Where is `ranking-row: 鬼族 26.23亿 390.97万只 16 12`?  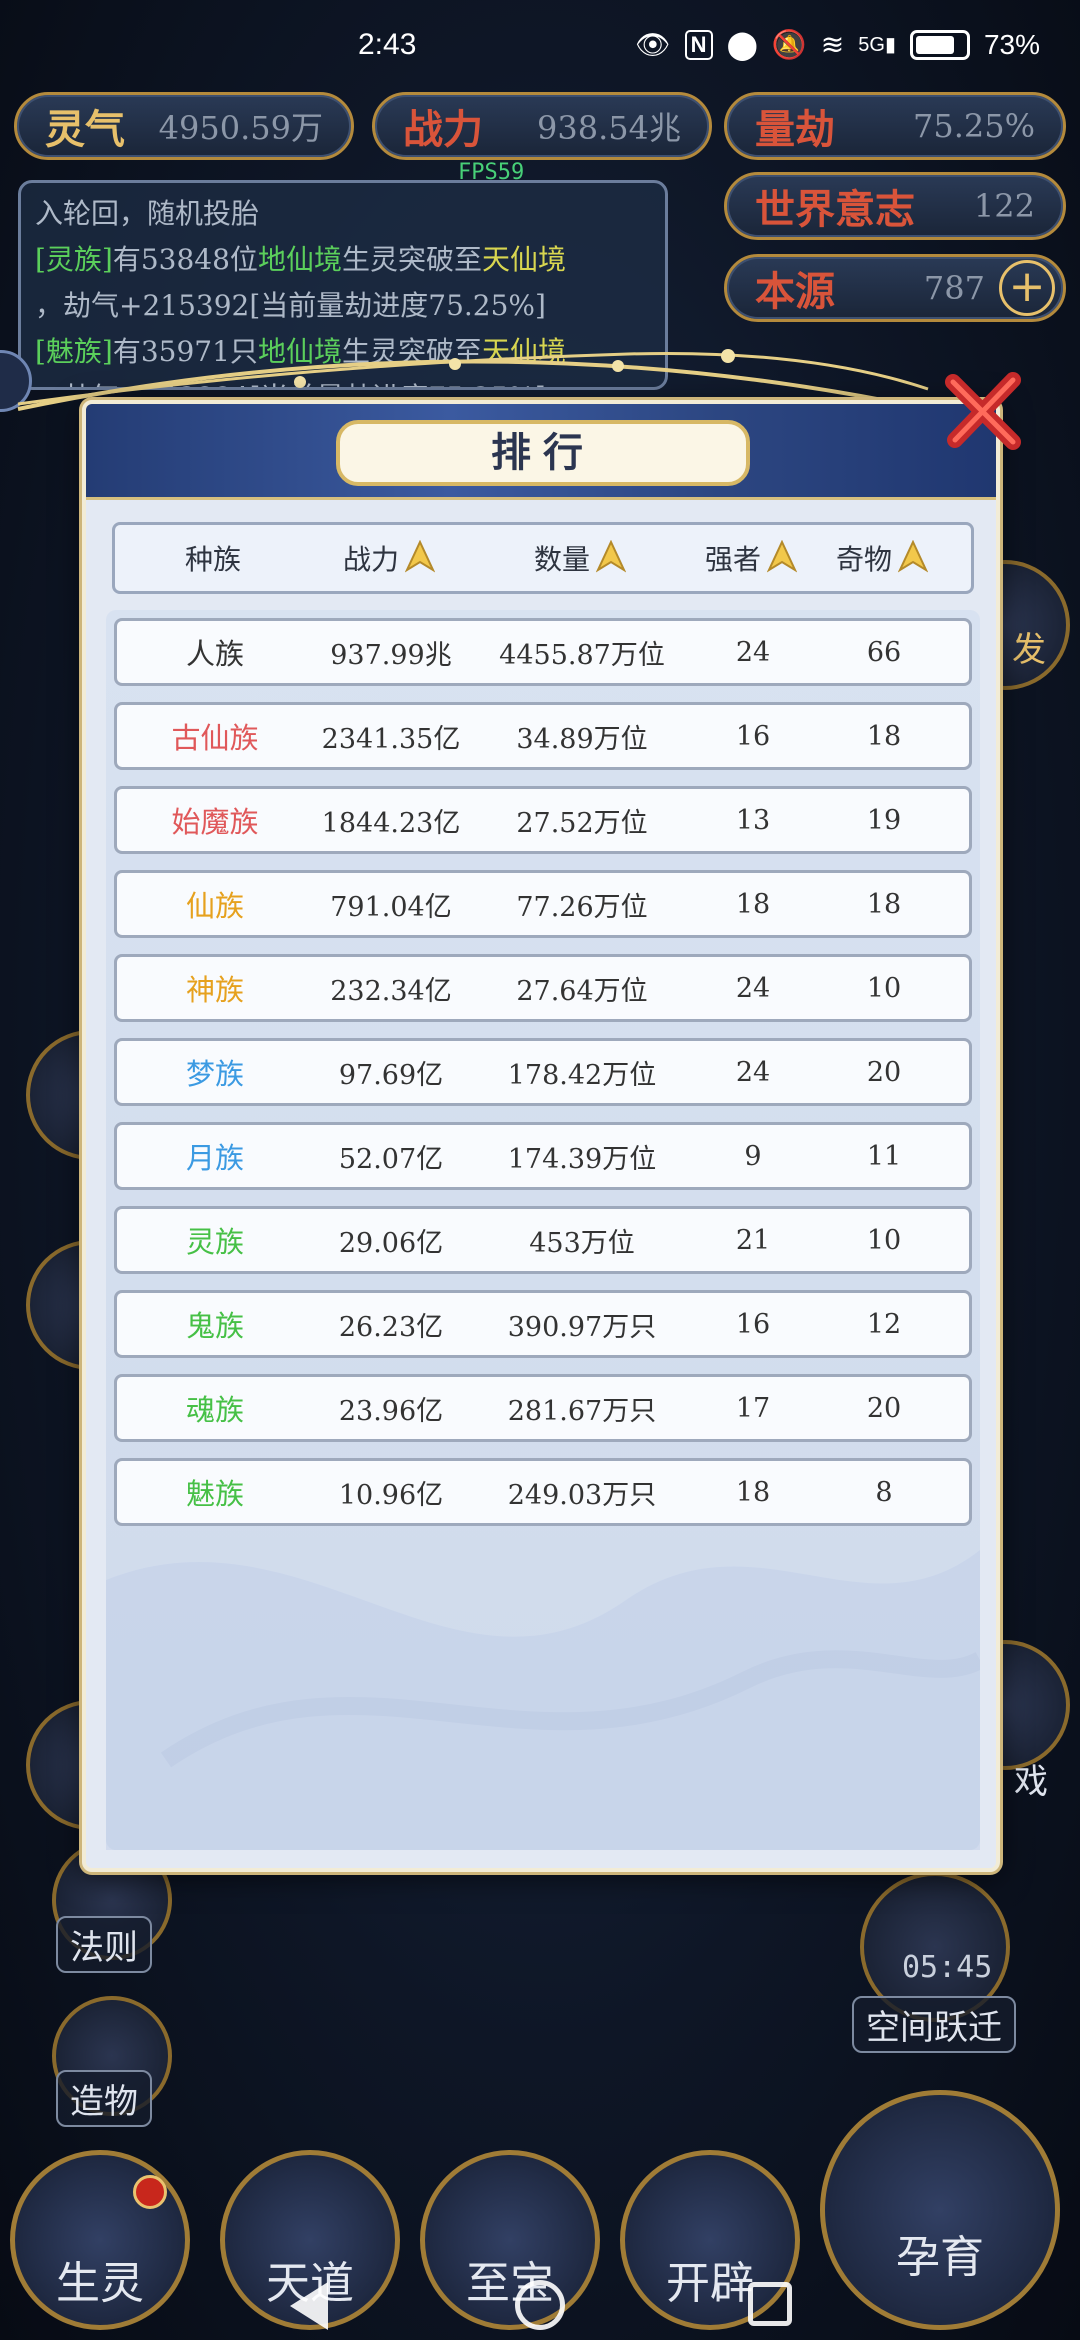
ranking-row: 鬼族 26.23亿 390.97万只 16 12 is located at coordinates (543, 1324).